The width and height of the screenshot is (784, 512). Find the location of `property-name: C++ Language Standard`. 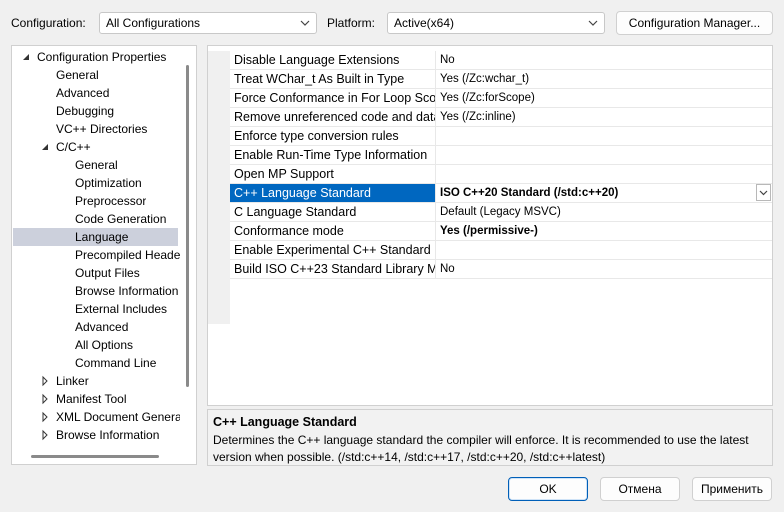

property-name: C++ Language Standard is located at coordinates (333, 193).